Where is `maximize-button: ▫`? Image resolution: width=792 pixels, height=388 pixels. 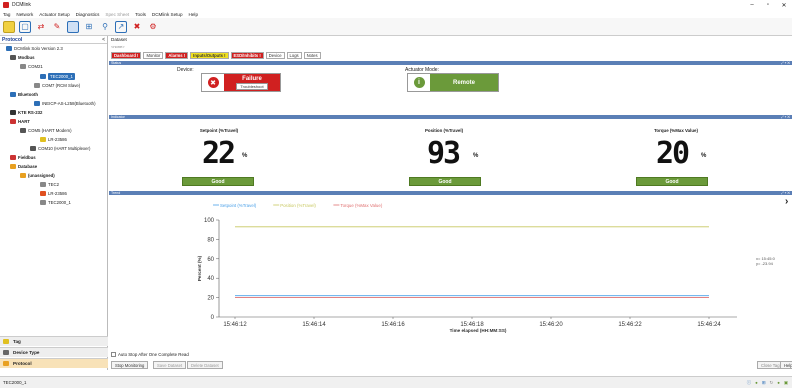
maximize-button: ▫ is located at coordinates (768, 5).